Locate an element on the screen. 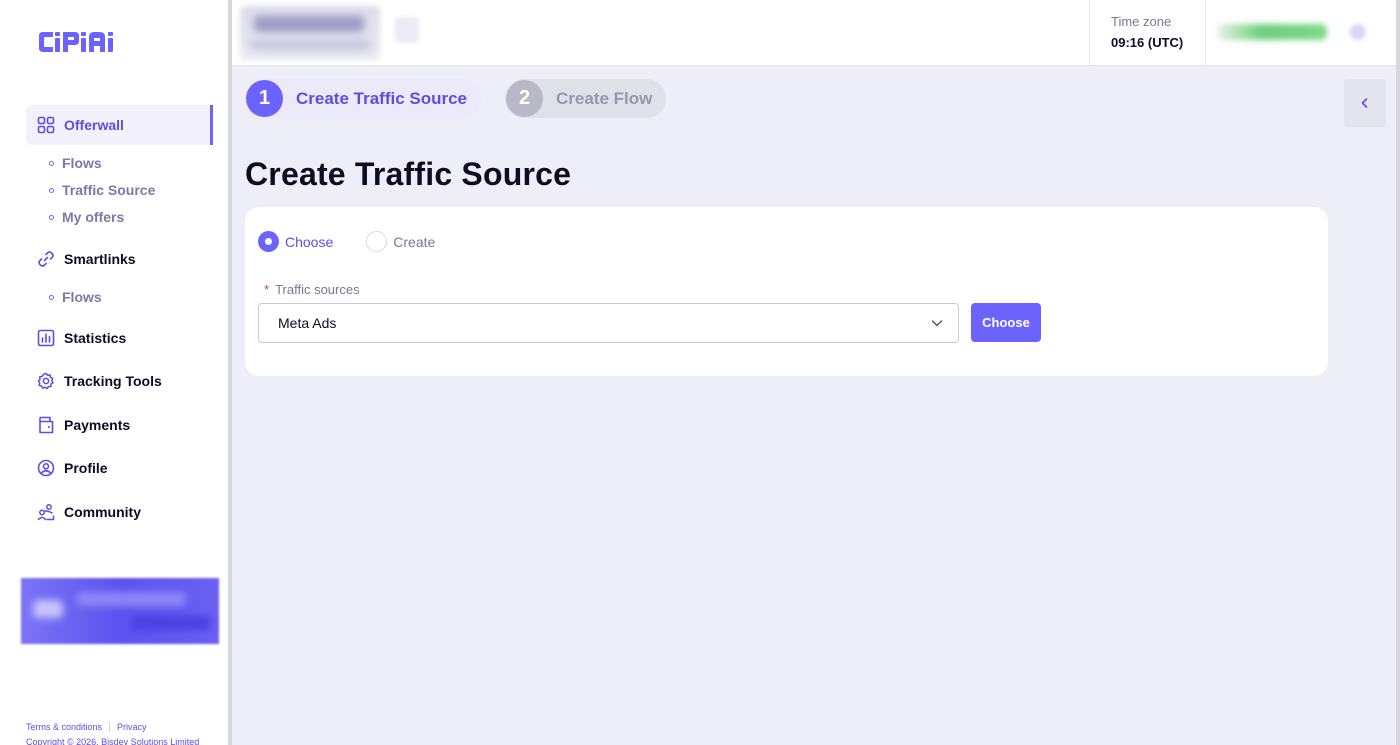 The image size is (1400, 745). sidebar-subitem-label: Traffic Source is located at coordinates (109, 190).